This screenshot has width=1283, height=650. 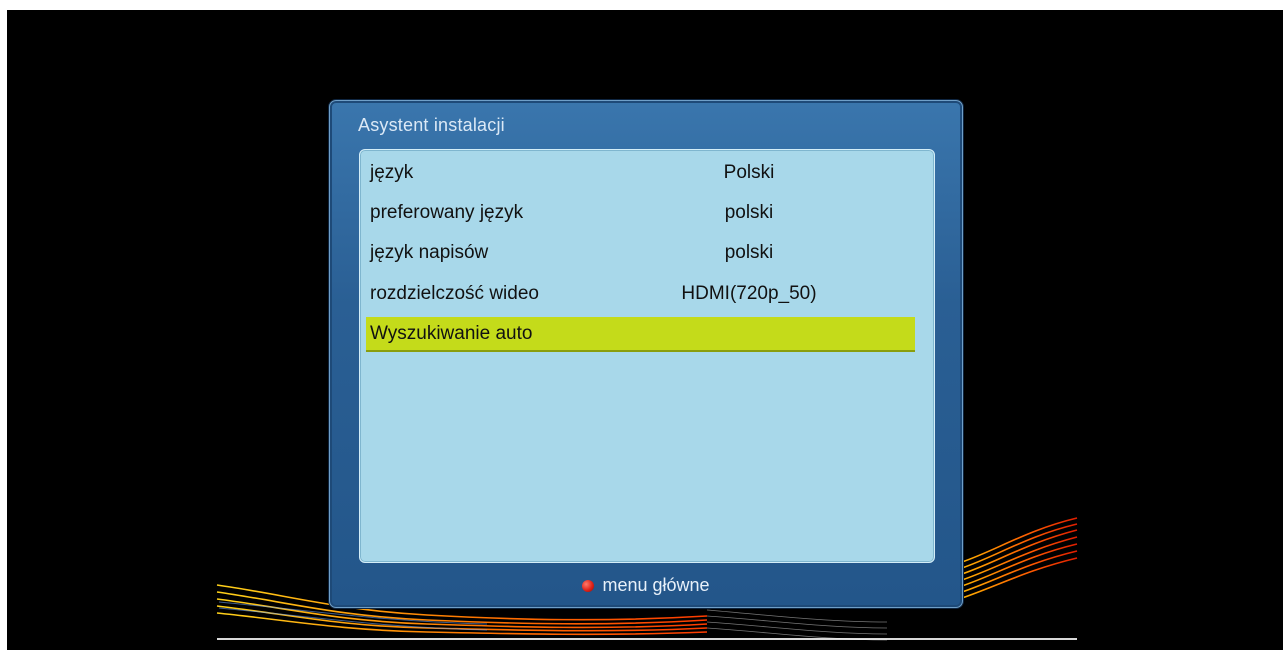 I want to click on footer-hint: menu główne, so click(x=646, y=585).